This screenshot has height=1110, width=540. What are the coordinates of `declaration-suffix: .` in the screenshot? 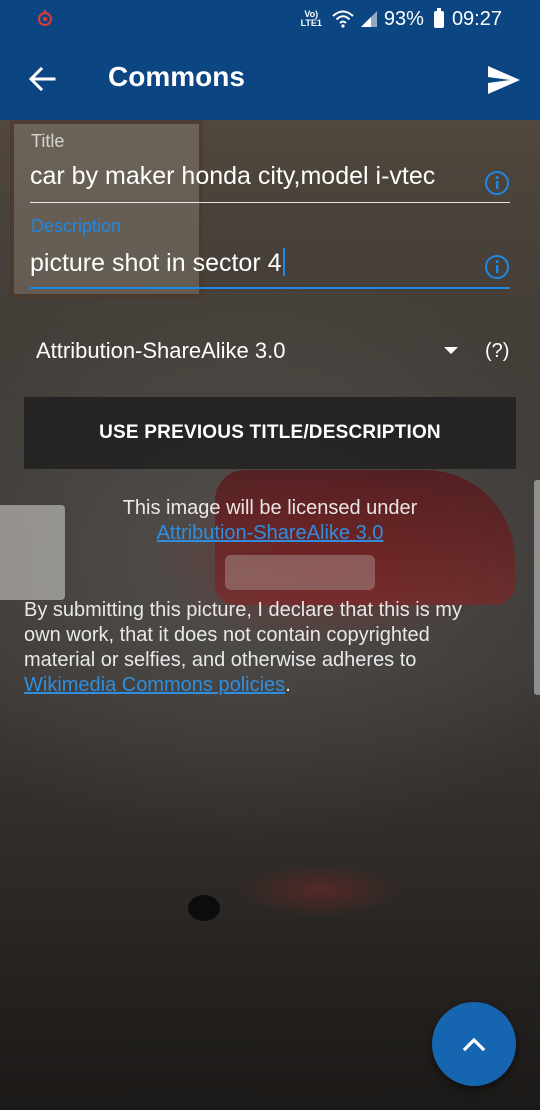 It's located at (288, 685).